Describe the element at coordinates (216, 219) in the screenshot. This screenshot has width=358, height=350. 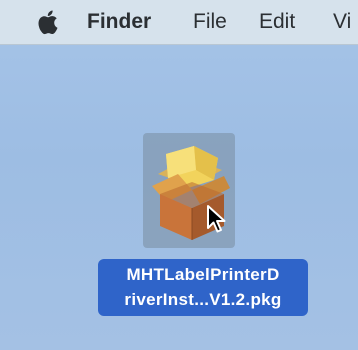
I see `mouse-pointer-icon` at that location.